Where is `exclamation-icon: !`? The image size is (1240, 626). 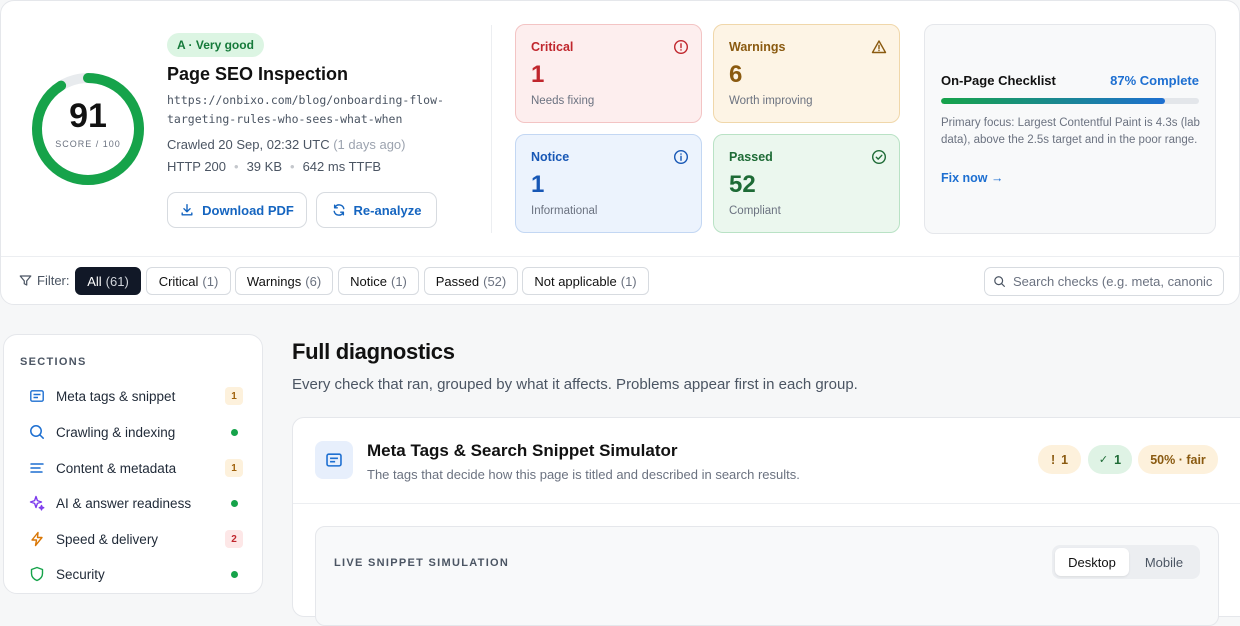
exclamation-icon: ! is located at coordinates (1053, 459).